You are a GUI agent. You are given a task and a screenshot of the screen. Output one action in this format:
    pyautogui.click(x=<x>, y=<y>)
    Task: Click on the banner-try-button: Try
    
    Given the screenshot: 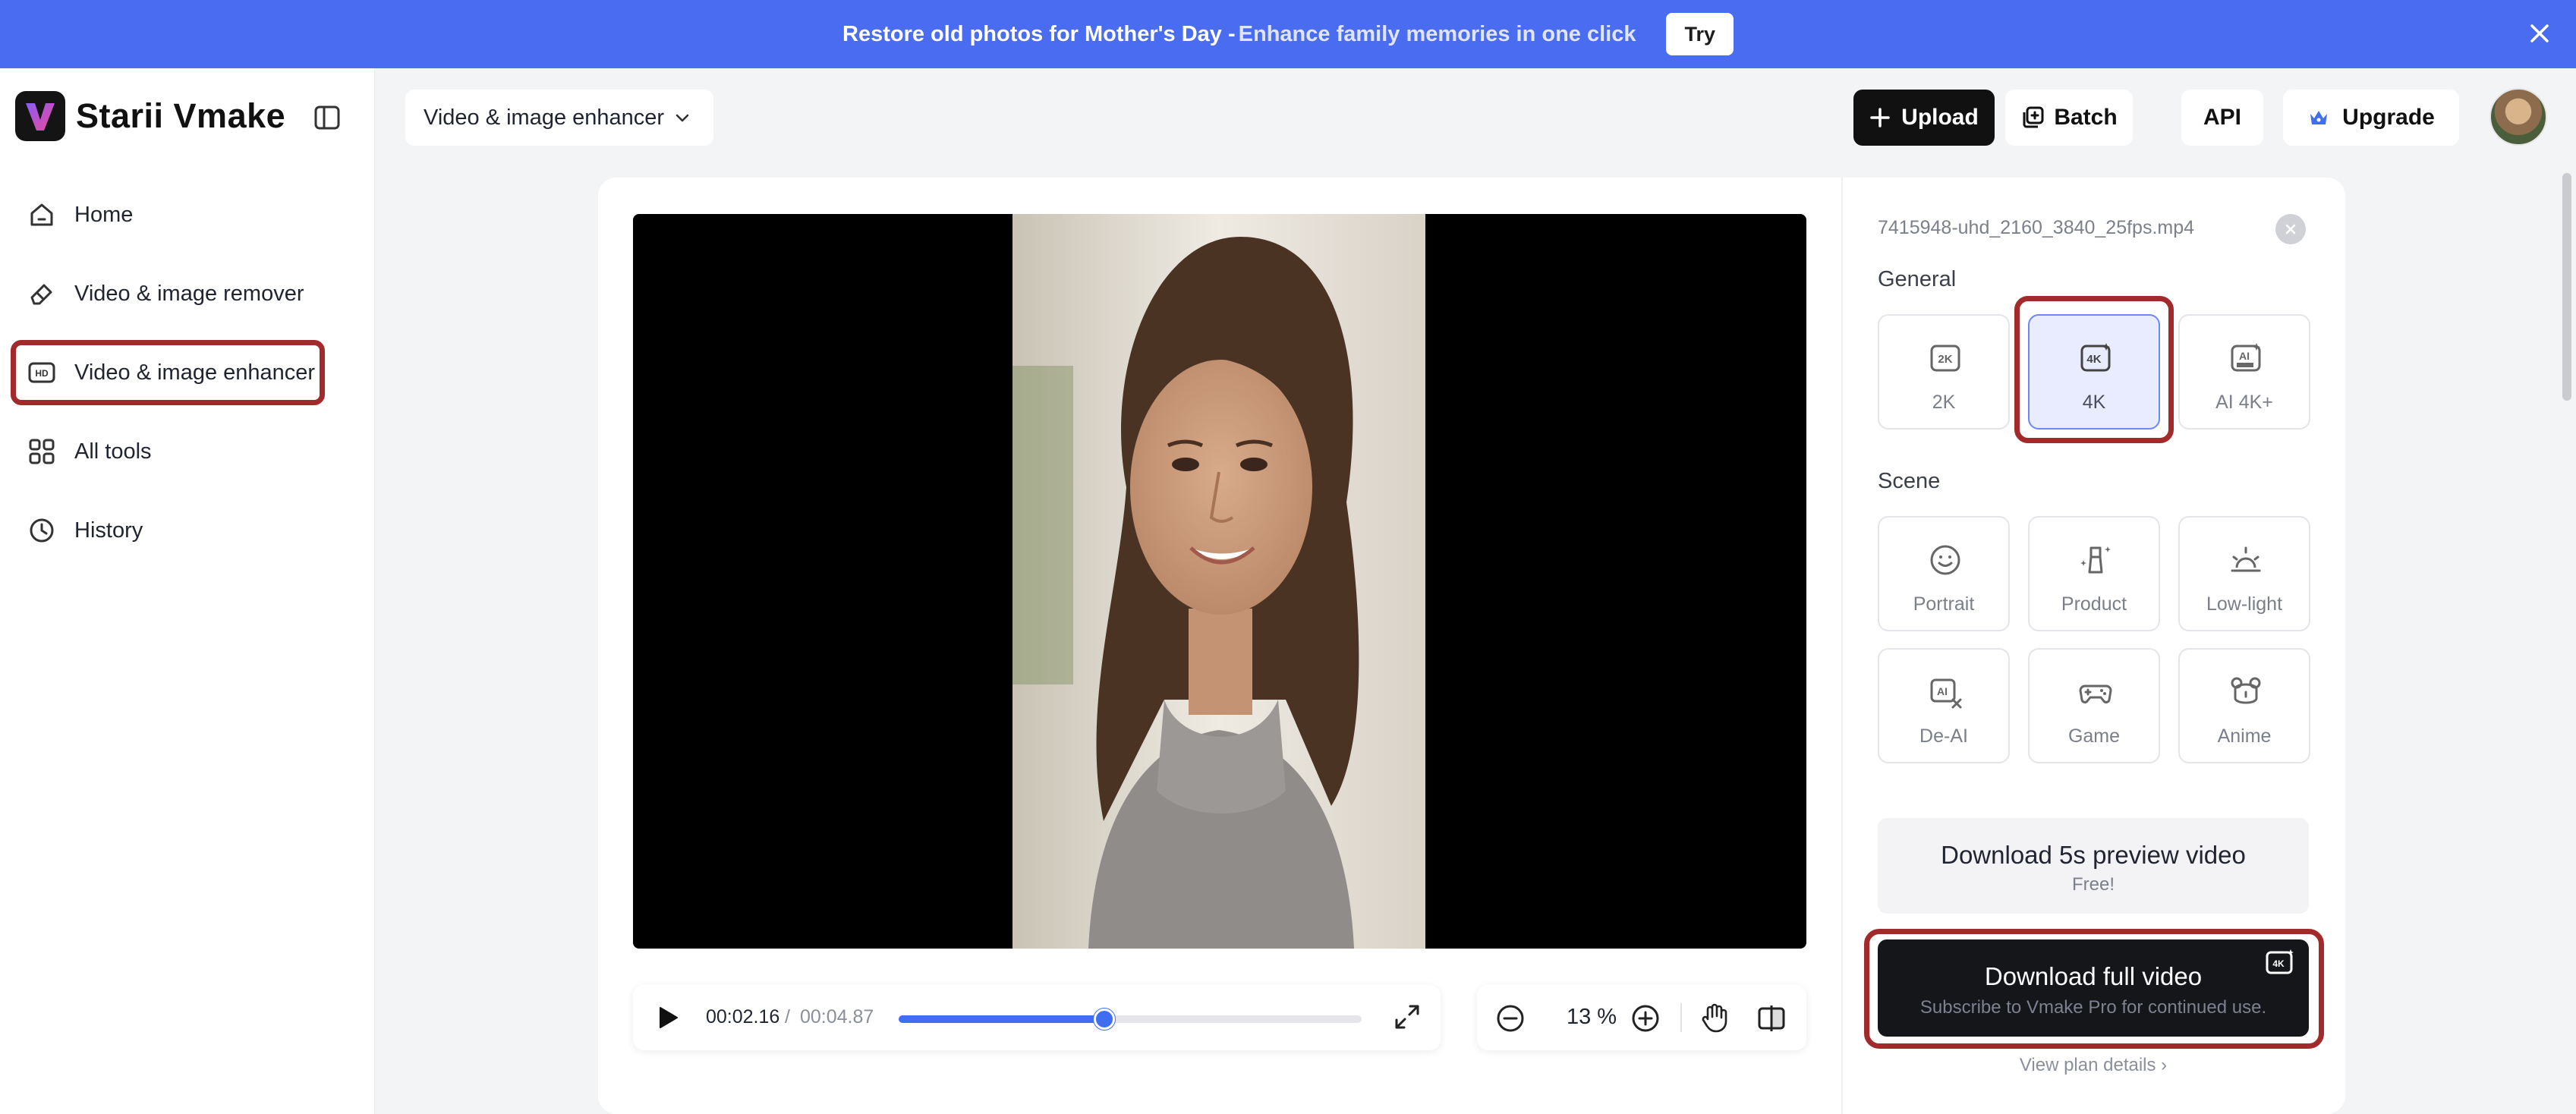 What is the action you would take?
    pyautogui.click(x=1700, y=34)
    